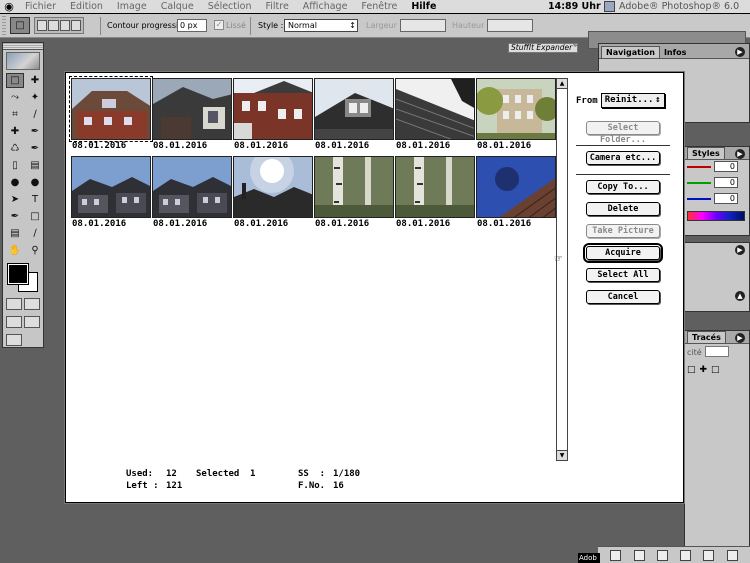 This screenshot has height=563, width=750. I want to click on menu-item: Hilfe, so click(423, 6).